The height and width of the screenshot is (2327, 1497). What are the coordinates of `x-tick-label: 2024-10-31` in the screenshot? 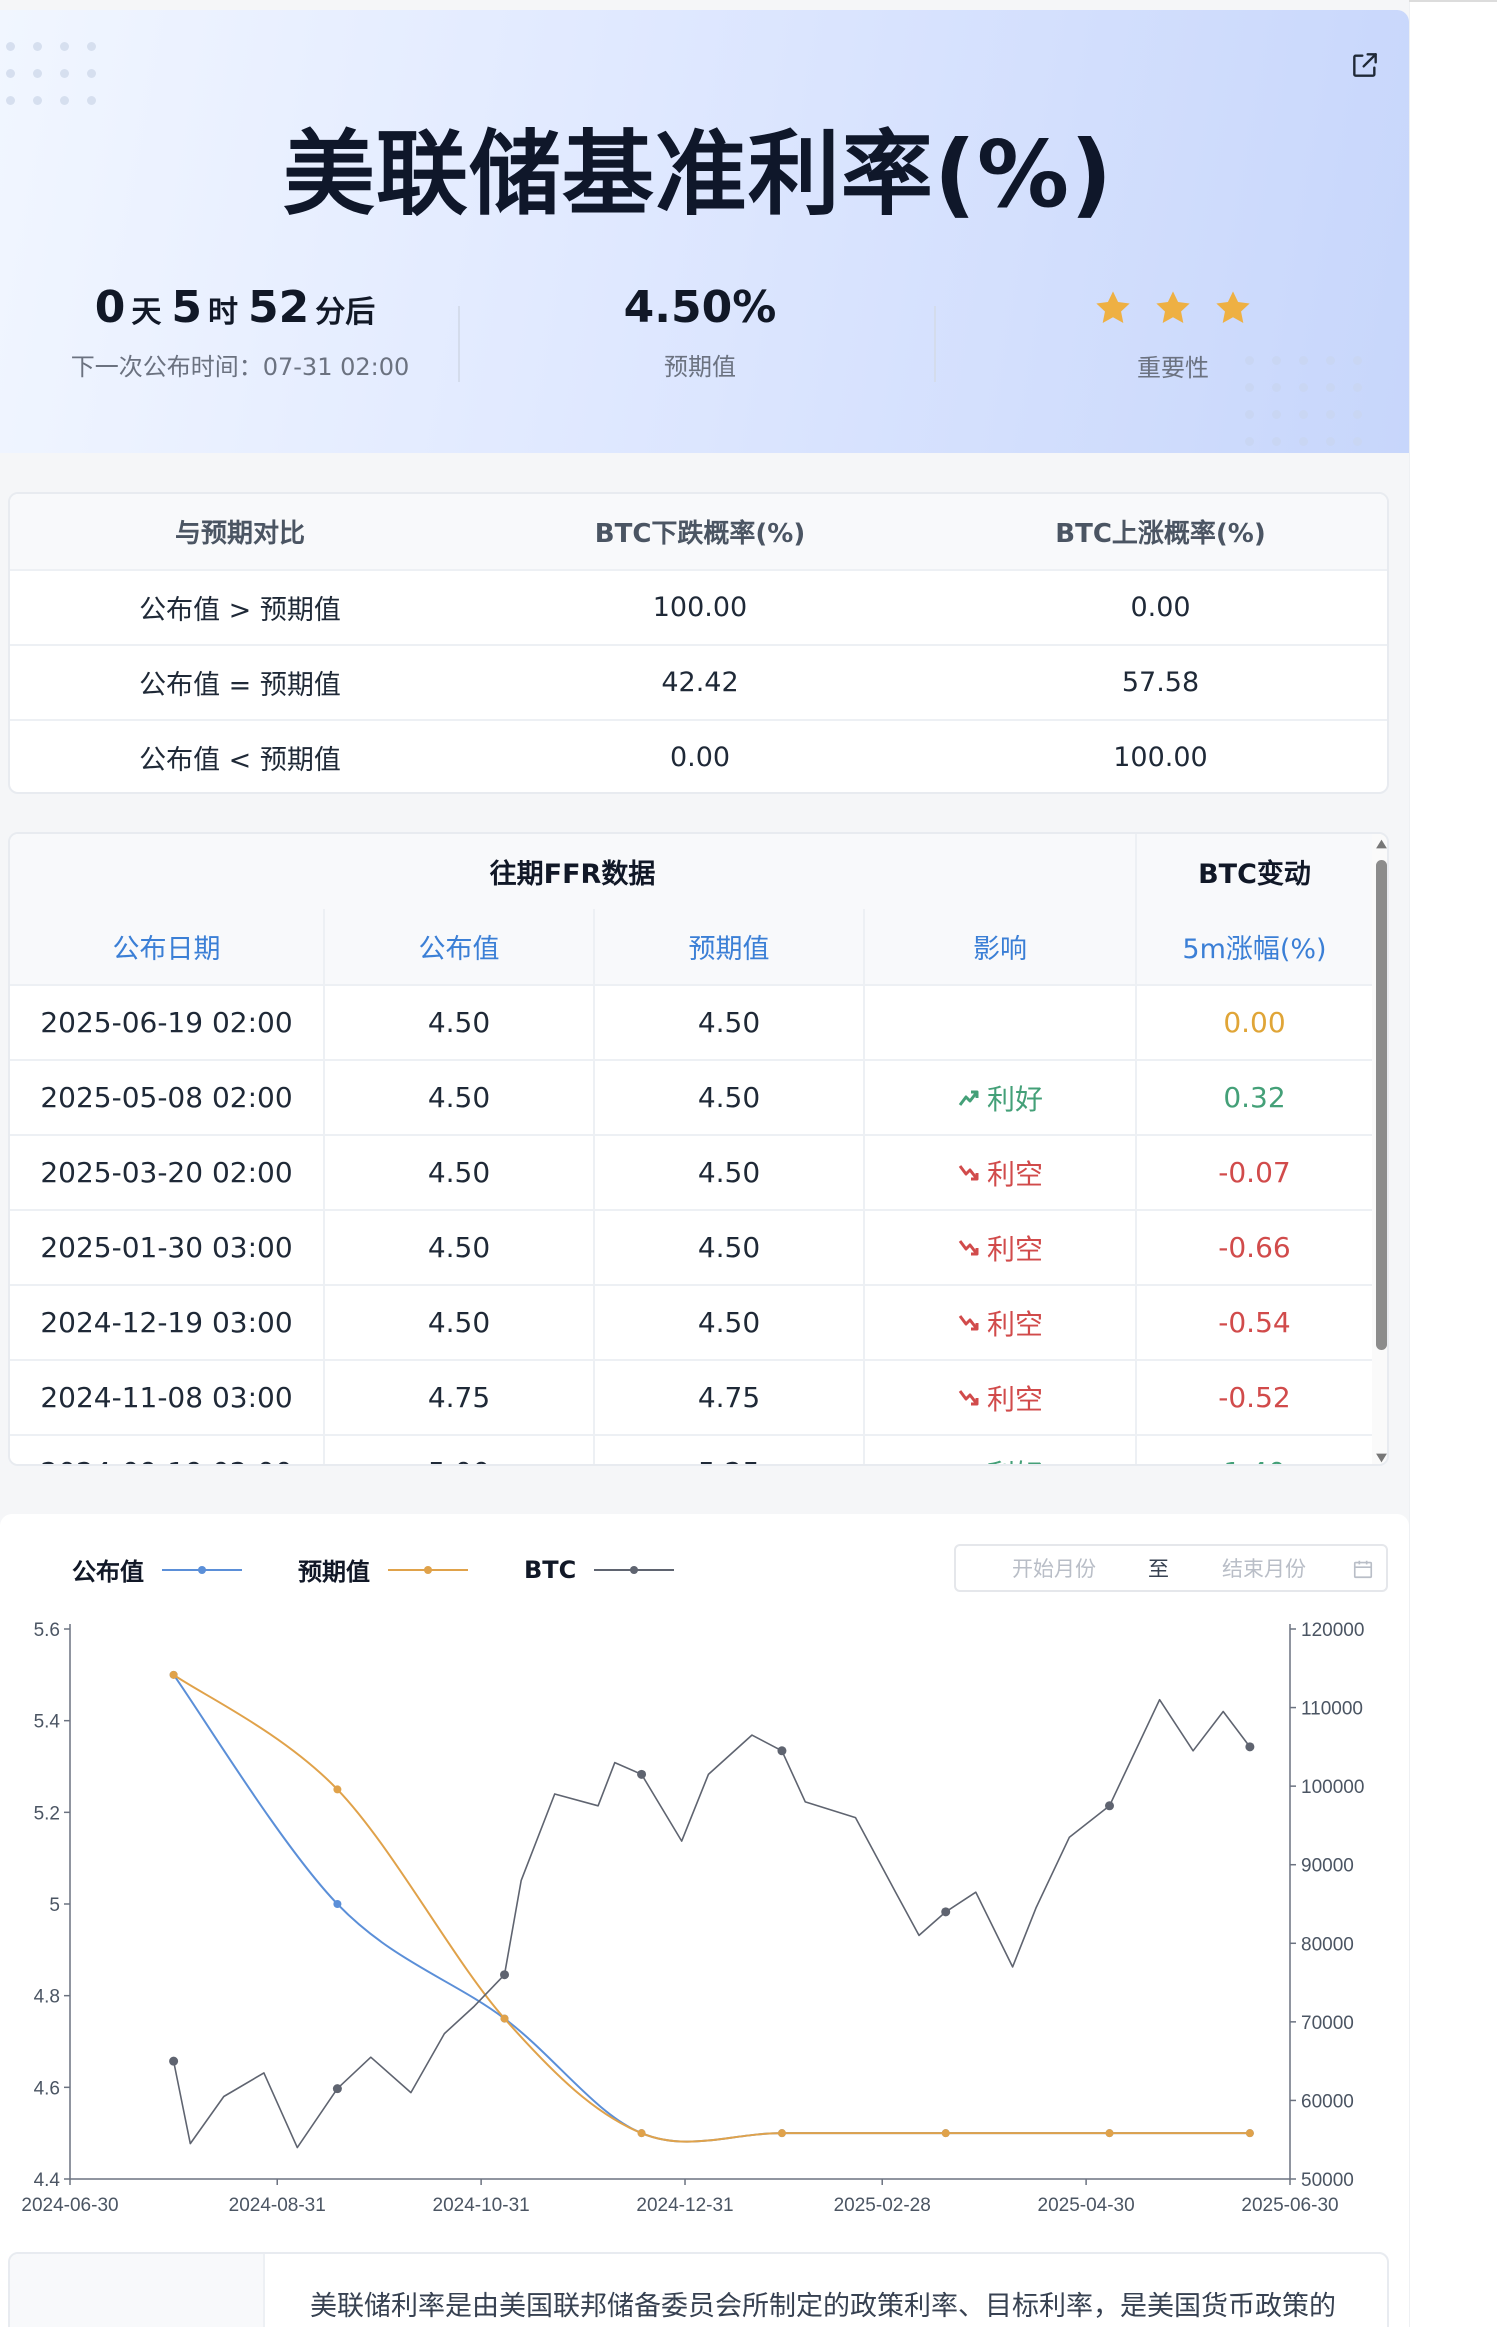 It's located at (481, 2205).